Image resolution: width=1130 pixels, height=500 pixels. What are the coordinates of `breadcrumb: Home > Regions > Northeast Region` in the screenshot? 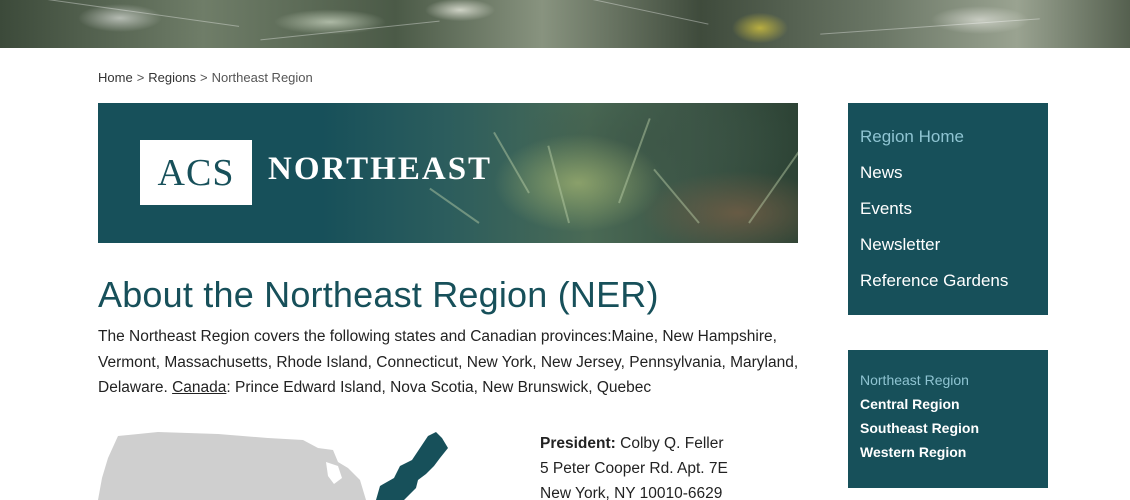 It's located at (205, 77).